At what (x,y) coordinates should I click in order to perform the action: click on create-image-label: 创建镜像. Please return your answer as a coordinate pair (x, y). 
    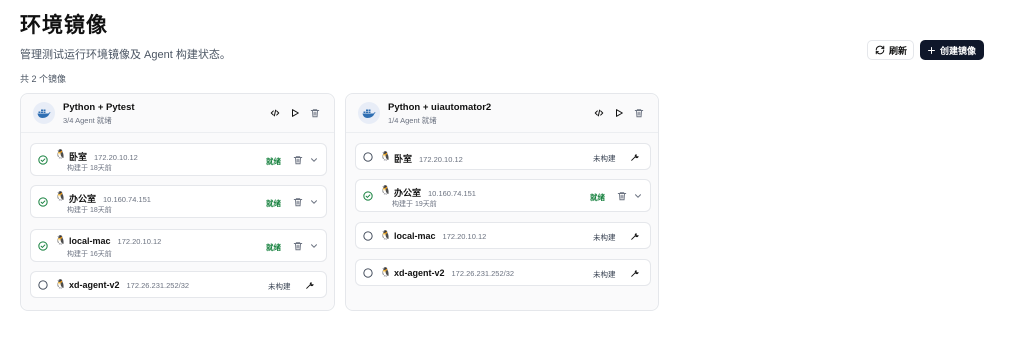
    Looking at the image, I should click on (958, 50).